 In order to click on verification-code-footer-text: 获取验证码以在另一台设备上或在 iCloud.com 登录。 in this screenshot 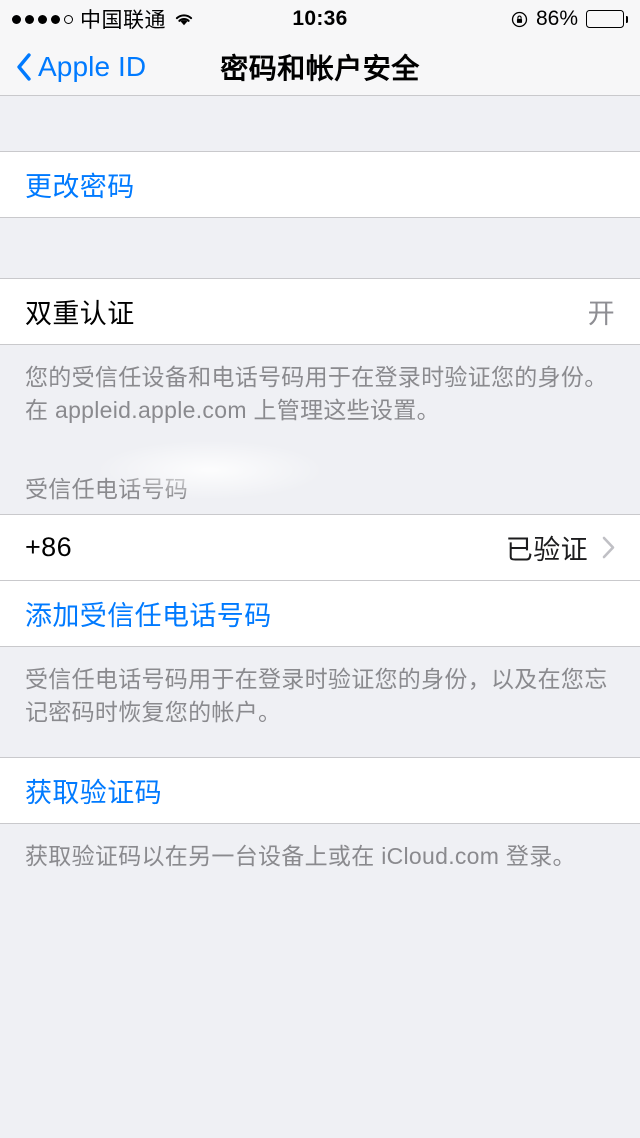, I will do `click(300, 856)`.